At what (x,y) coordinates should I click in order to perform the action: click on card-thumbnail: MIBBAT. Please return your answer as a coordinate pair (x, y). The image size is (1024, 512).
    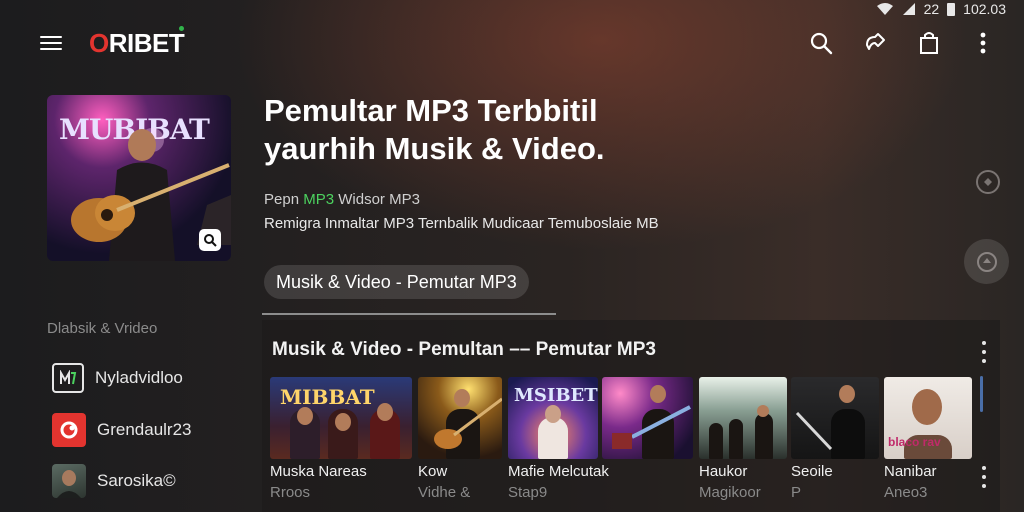
    Looking at the image, I should click on (341, 418).